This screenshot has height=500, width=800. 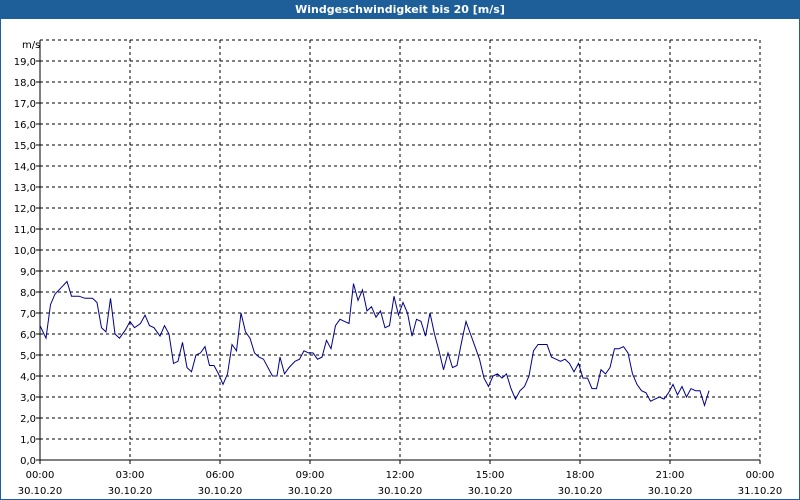 I want to click on x-tick-date-label: 31.10.20, so click(x=760, y=491).